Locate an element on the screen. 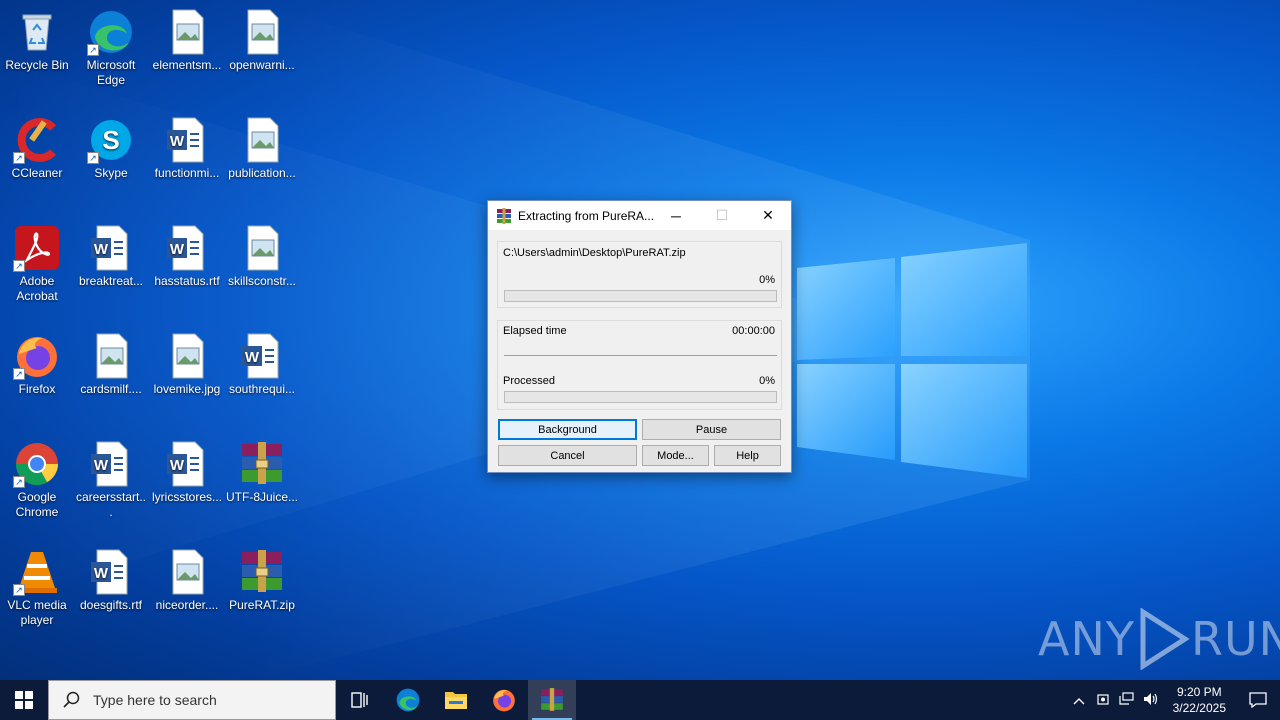  separator is located at coordinates (640, 355).